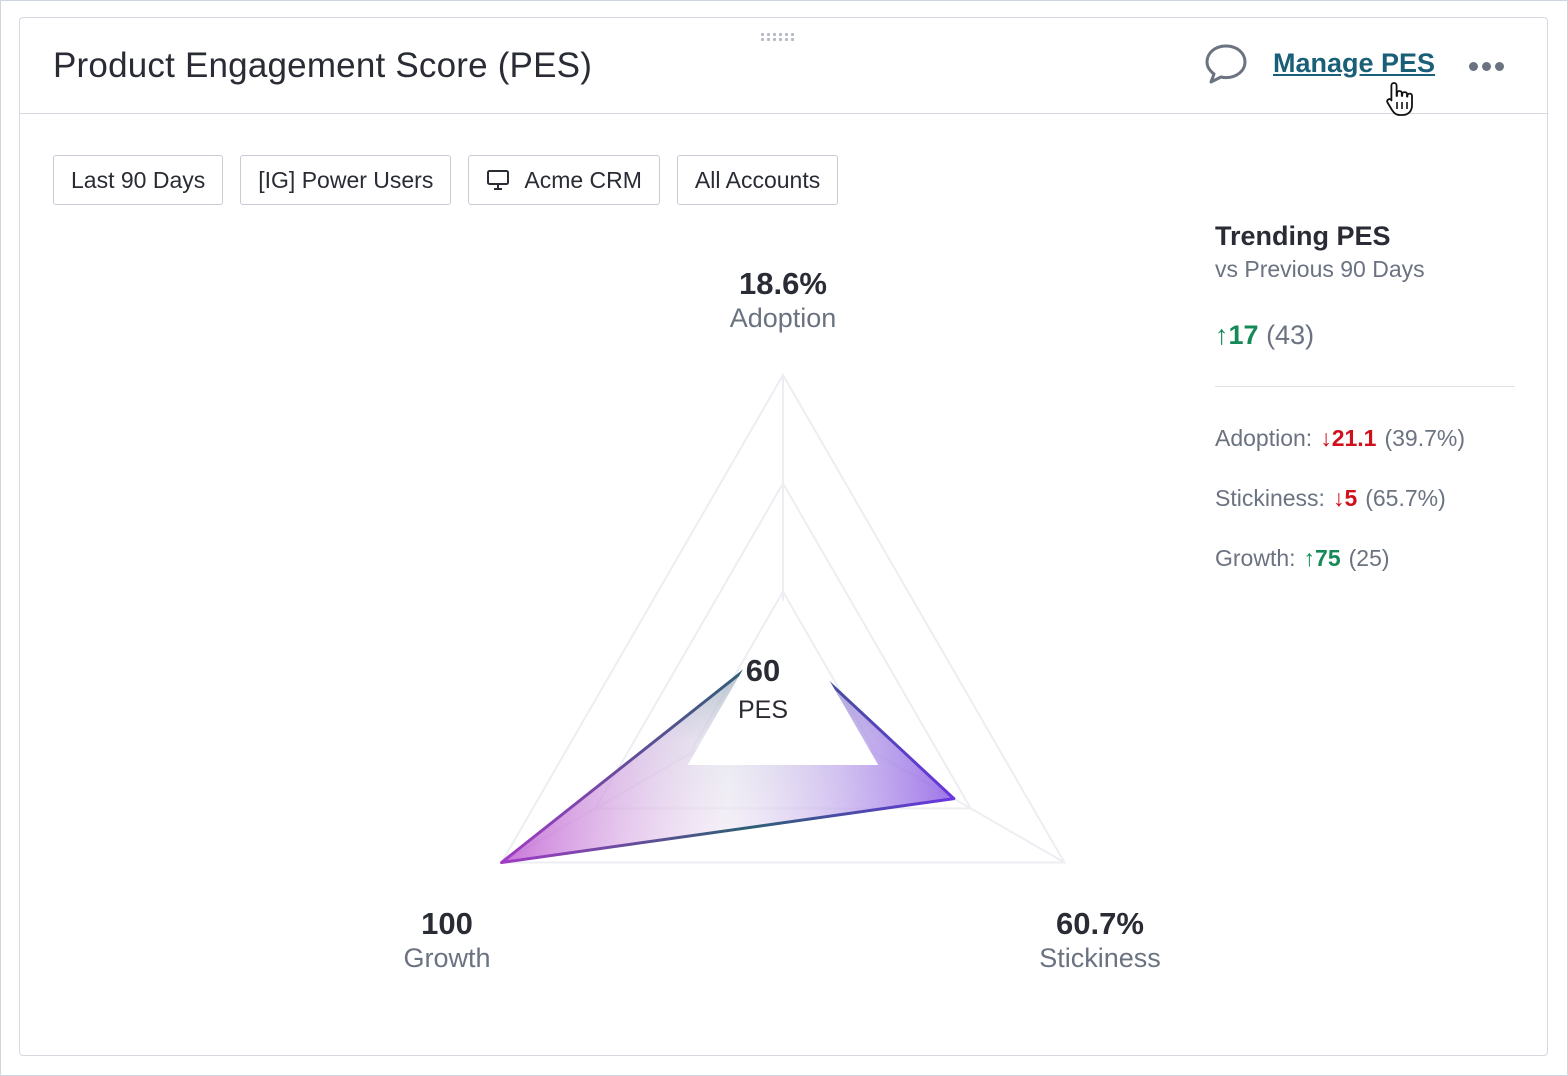 This screenshot has height=1076, width=1568. Describe the element at coordinates (763, 670) in the screenshot. I see `pes-score-value: 60` at that location.